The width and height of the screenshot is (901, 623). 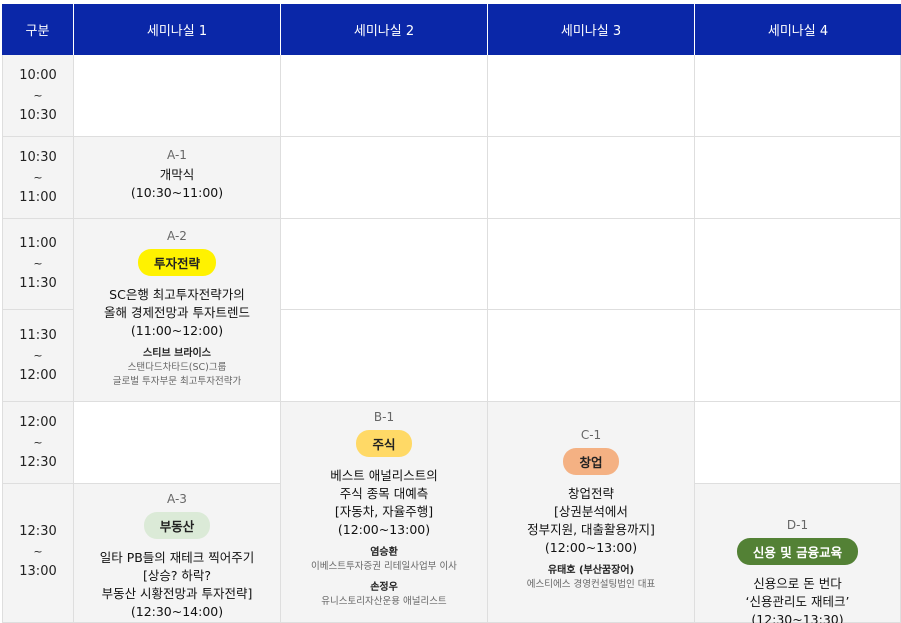 I want to click on time-start: 12:30, so click(x=38, y=531).